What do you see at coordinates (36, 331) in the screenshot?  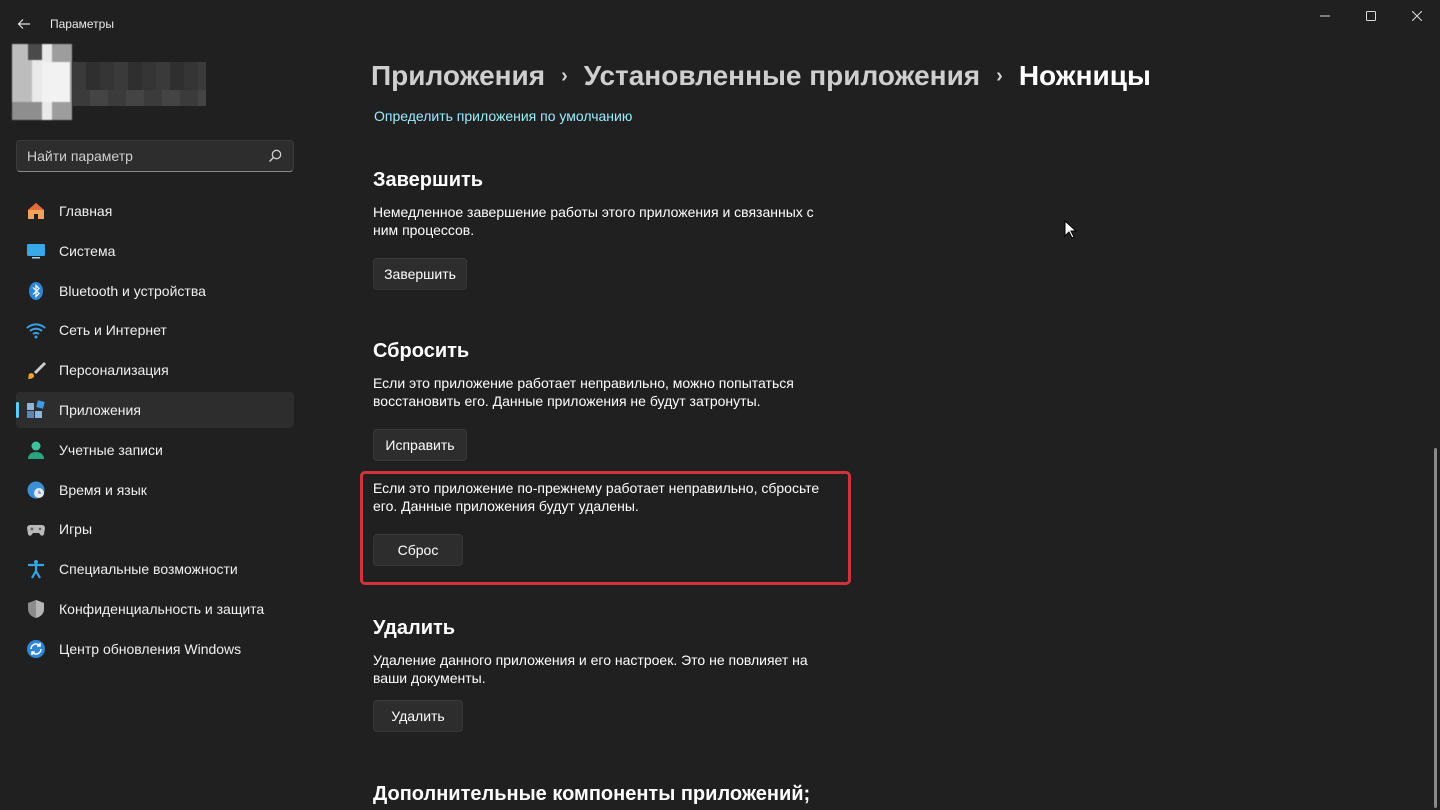 I see `wifi-icon` at bounding box center [36, 331].